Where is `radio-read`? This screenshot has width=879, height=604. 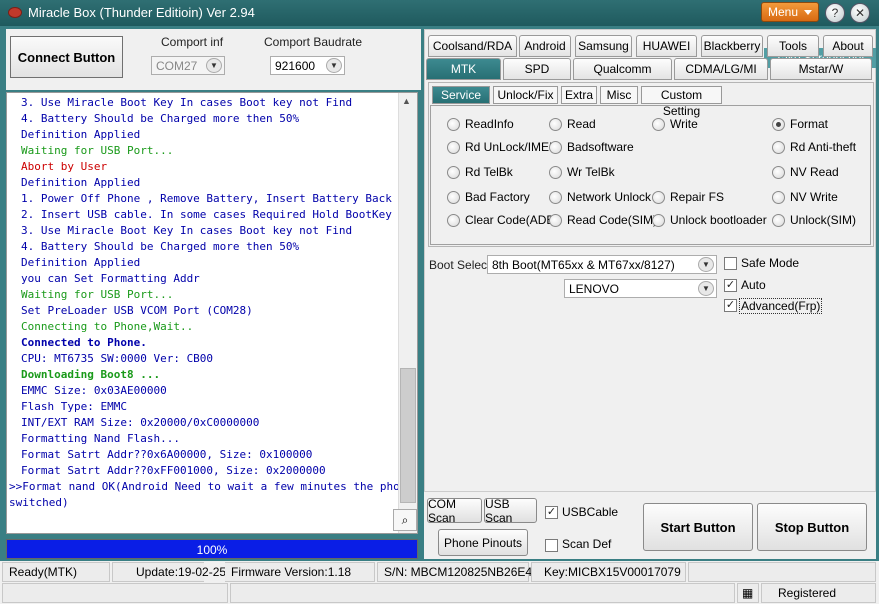
radio-read is located at coordinates (555, 124).